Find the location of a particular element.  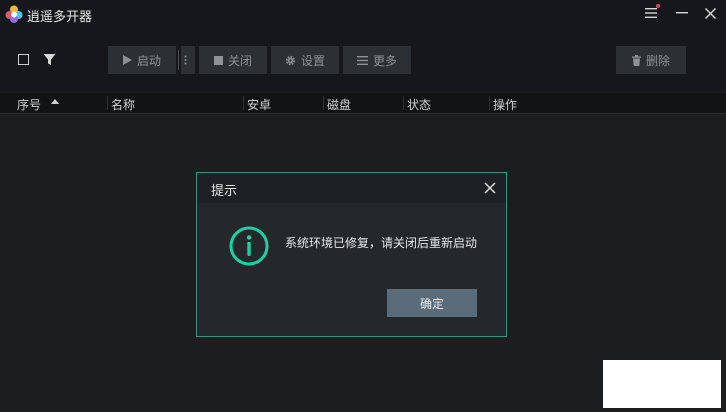

delete-label: 删除 is located at coordinates (657, 60).